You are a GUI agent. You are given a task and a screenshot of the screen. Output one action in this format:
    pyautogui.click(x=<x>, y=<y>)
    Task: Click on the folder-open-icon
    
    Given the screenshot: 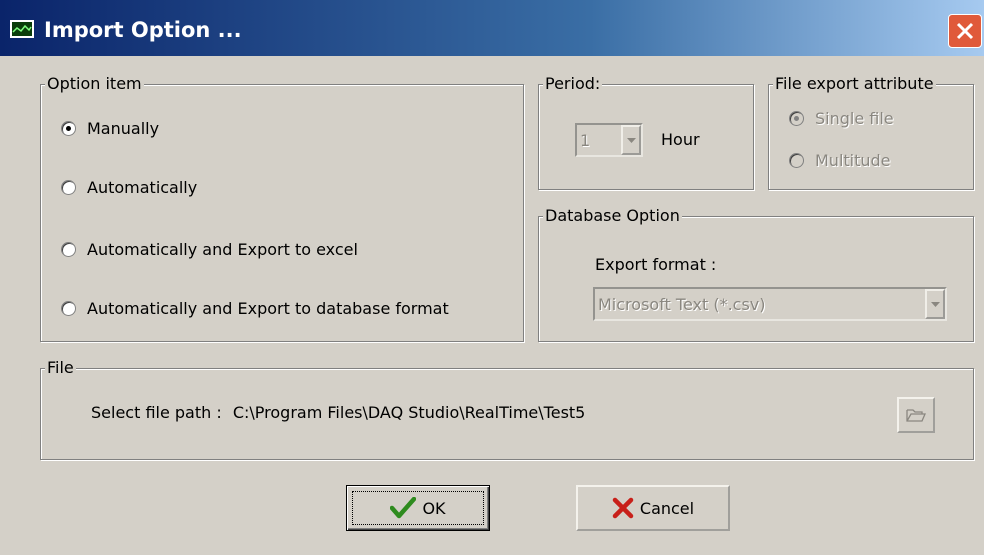 What is the action you would take?
    pyautogui.click(x=916, y=415)
    